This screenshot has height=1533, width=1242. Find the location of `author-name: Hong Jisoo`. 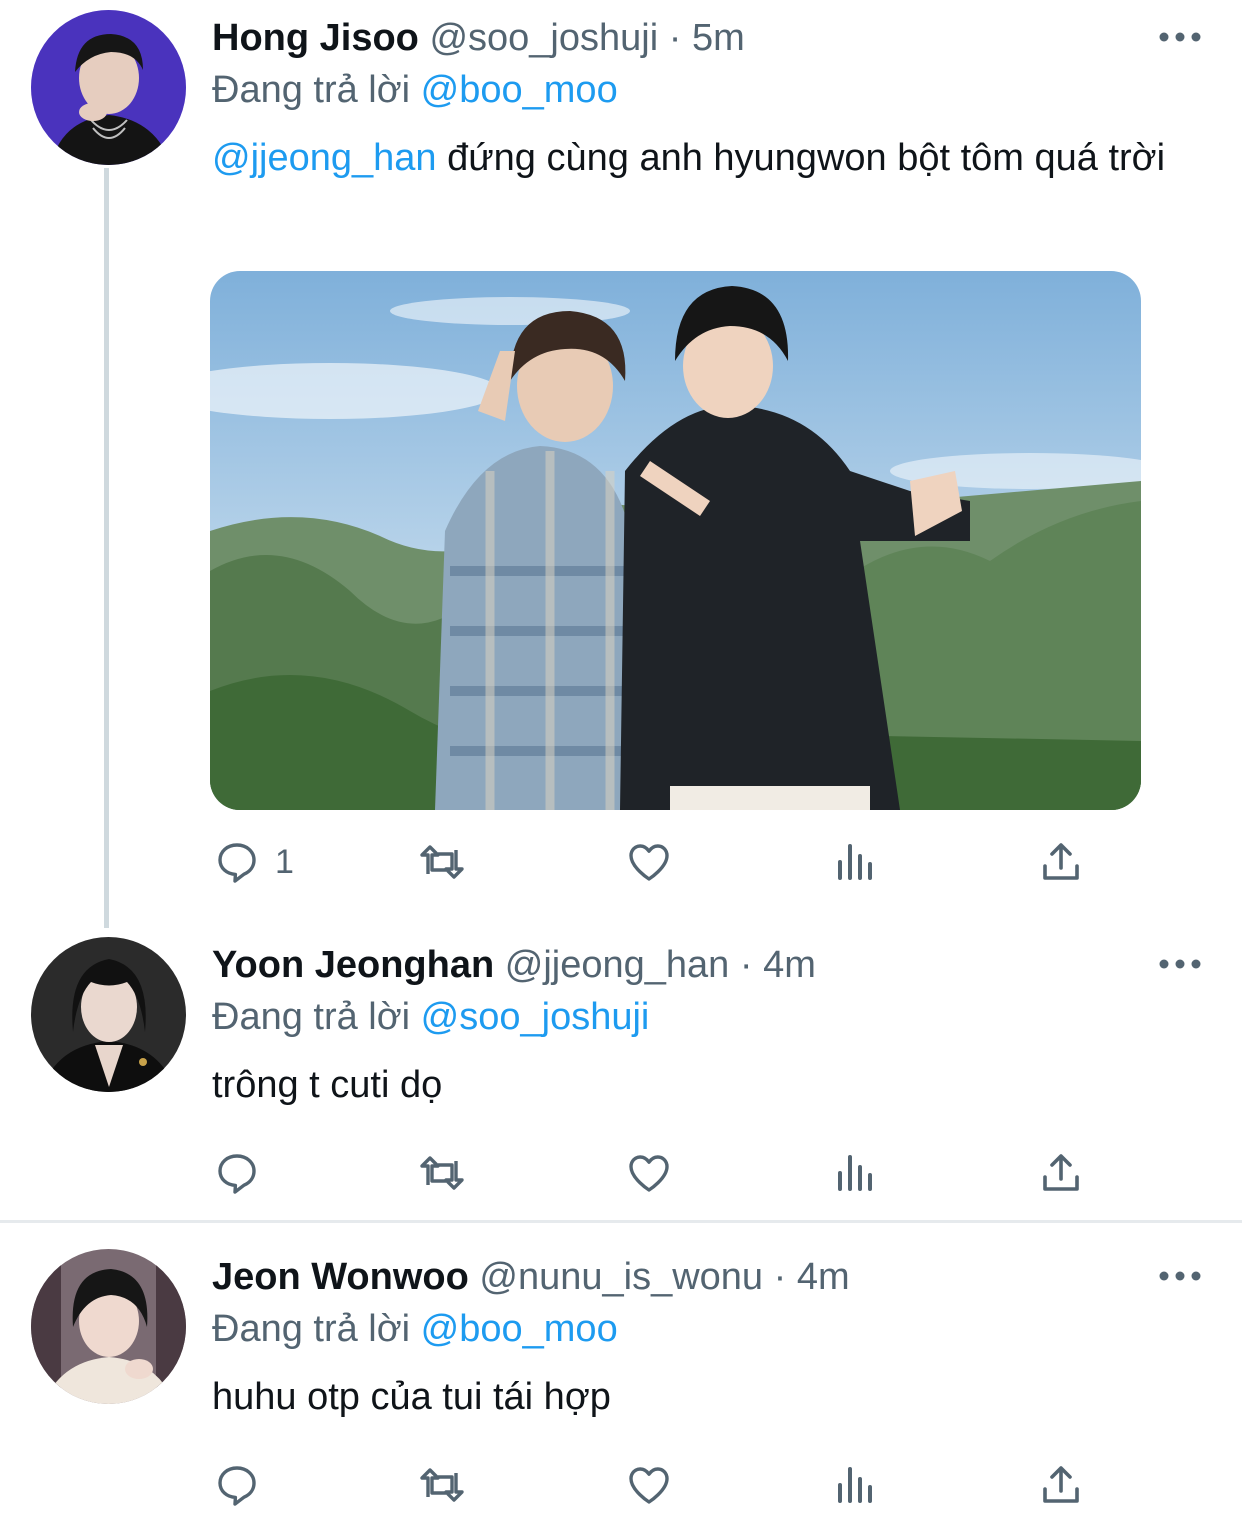

author-name: Hong Jisoo is located at coordinates (315, 38).